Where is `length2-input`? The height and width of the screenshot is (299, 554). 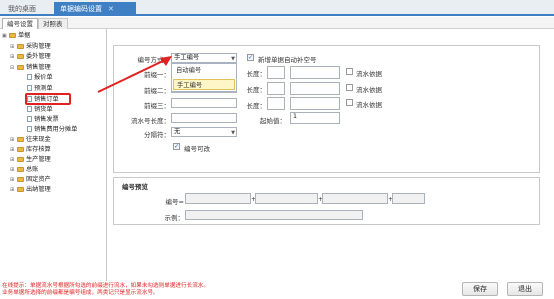
length2-input is located at coordinates (276, 88).